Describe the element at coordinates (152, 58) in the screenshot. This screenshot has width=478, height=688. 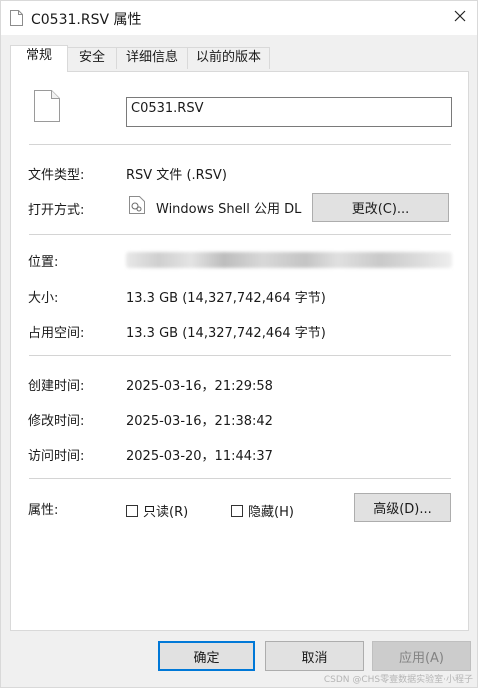
I see `tab-details: 详细信息` at that location.